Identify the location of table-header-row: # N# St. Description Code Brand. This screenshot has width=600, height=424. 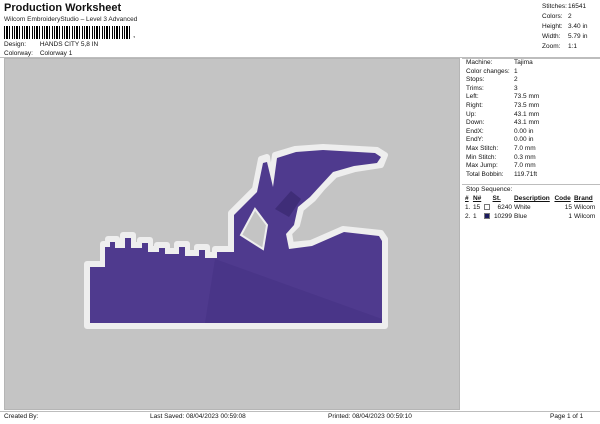
(531, 198).